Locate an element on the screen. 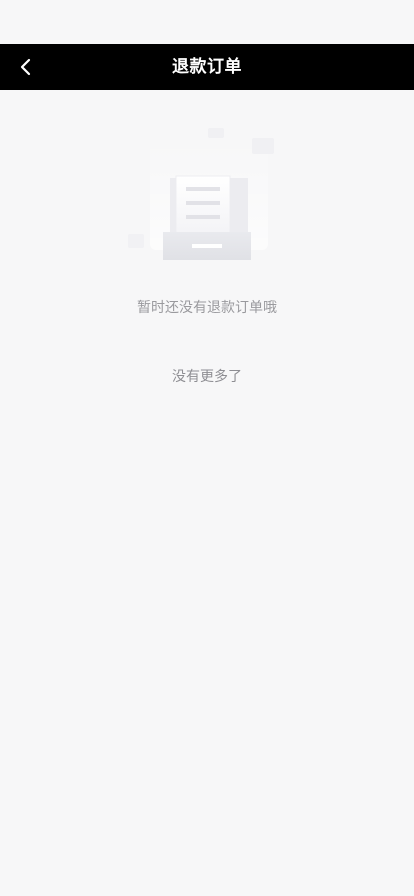  empty-state-message: 暂时还没有退款订单哦 is located at coordinates (207, 308).